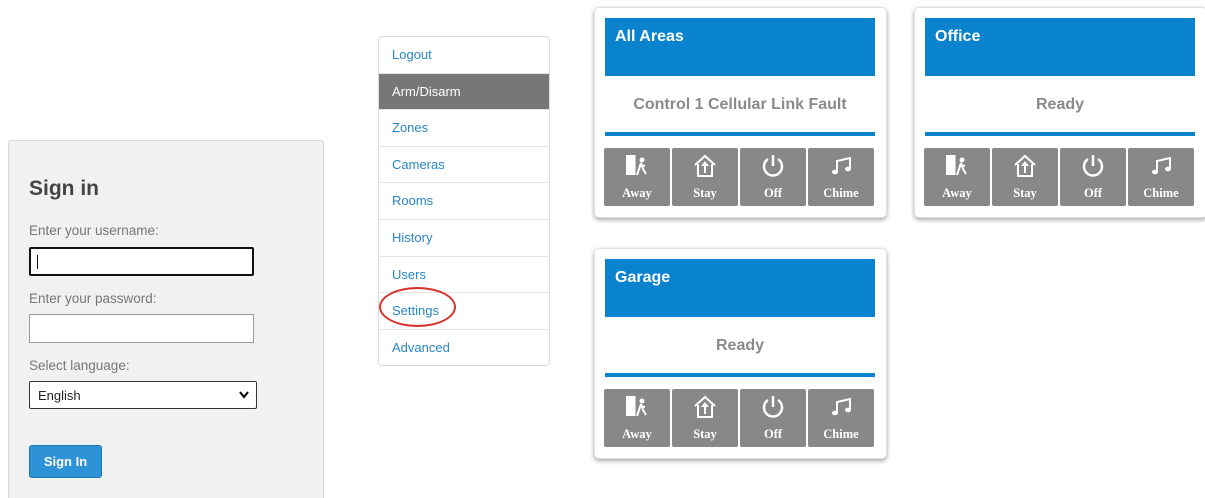 Image resolution: width=1205 pixels, height=498 pixels. What do you see at coordinates (1060, 47) in the screenshot?
I see `area-card-title: Office` at bounding box center [1060, 47].